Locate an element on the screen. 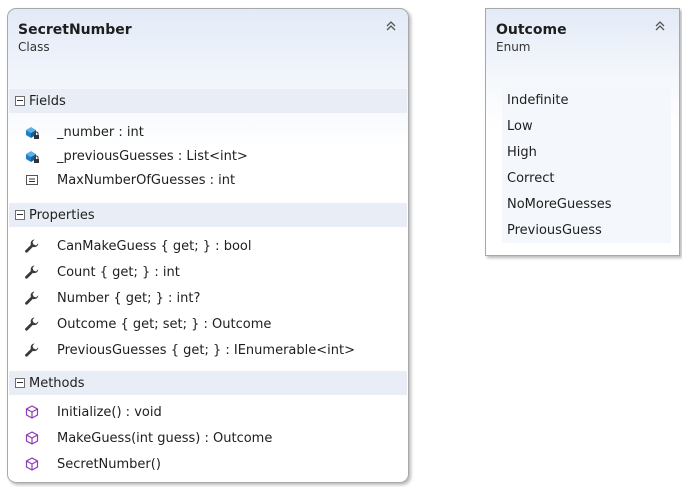 The width and height of the screenshot is (682, 487). member-text: Outcome { get; set; } : Outcome is located at coordinates (164, 324).